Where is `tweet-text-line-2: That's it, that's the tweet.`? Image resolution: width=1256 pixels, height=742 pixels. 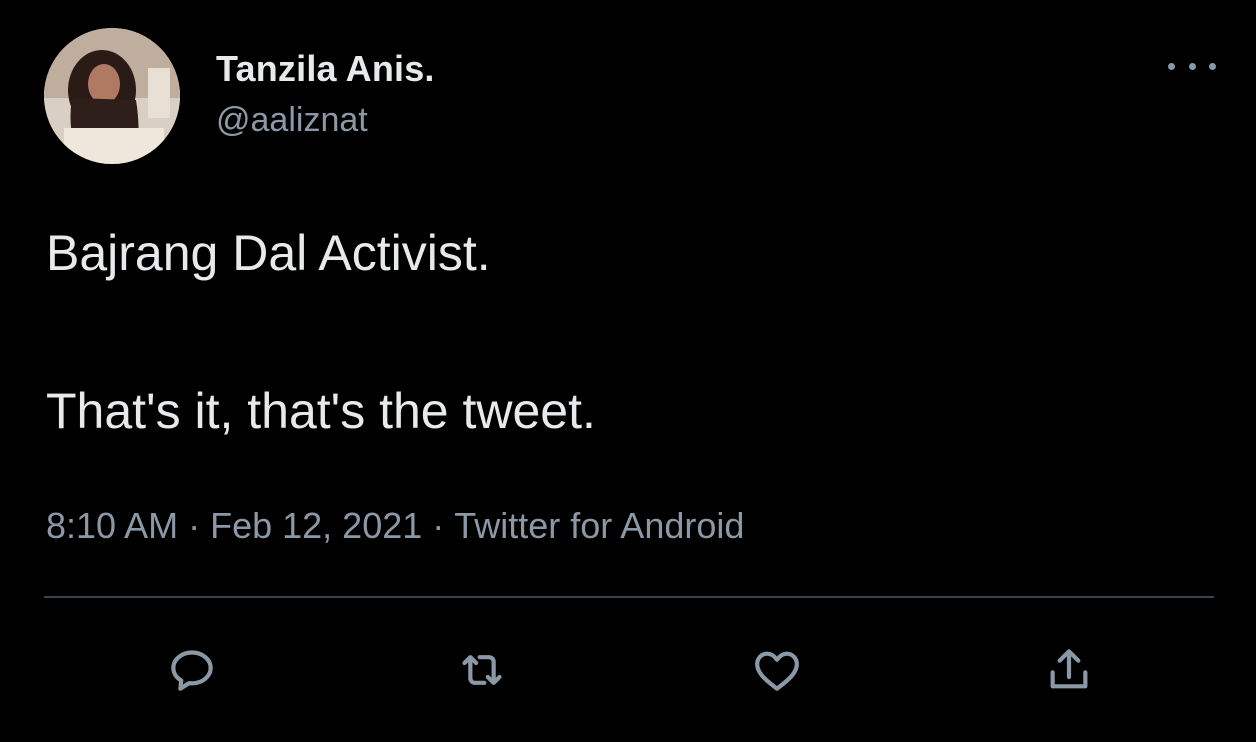
tweet-text-line-2: That's it, that's the tweet. is located at coordinates (321, 411).